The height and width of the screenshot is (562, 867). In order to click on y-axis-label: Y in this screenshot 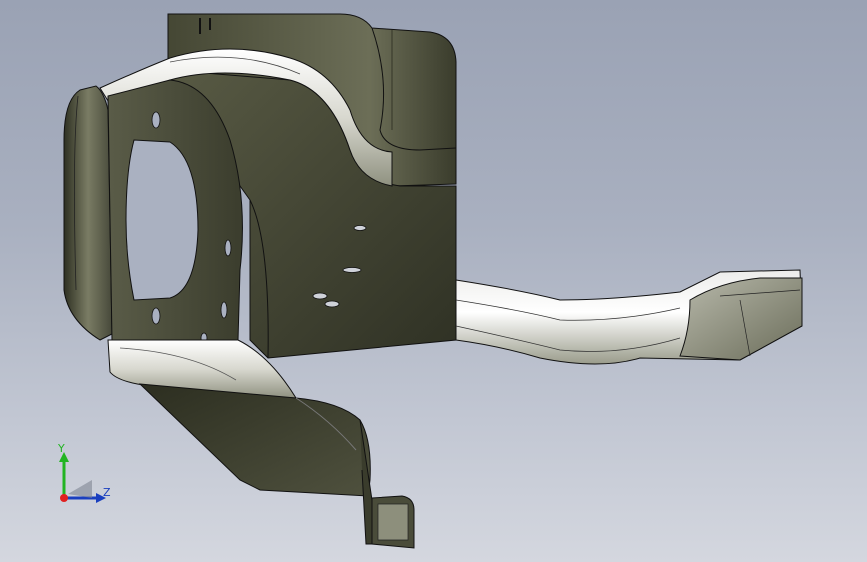, I will do `click(61, 448)`.